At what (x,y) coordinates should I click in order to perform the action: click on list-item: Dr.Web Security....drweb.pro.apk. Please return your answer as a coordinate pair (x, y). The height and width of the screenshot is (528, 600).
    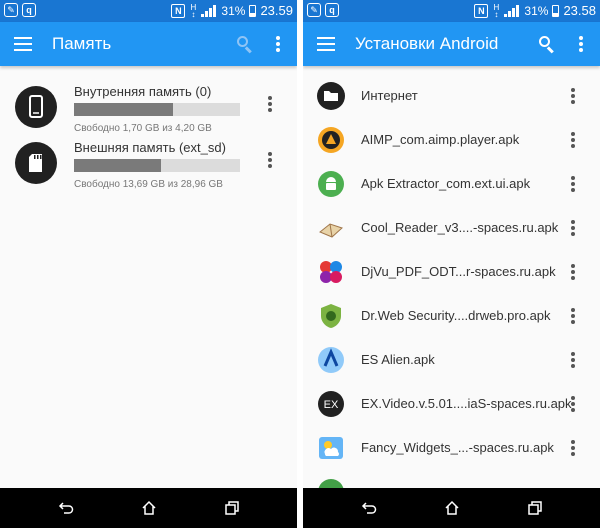
    Looking at the image, I should click on (451, 316).